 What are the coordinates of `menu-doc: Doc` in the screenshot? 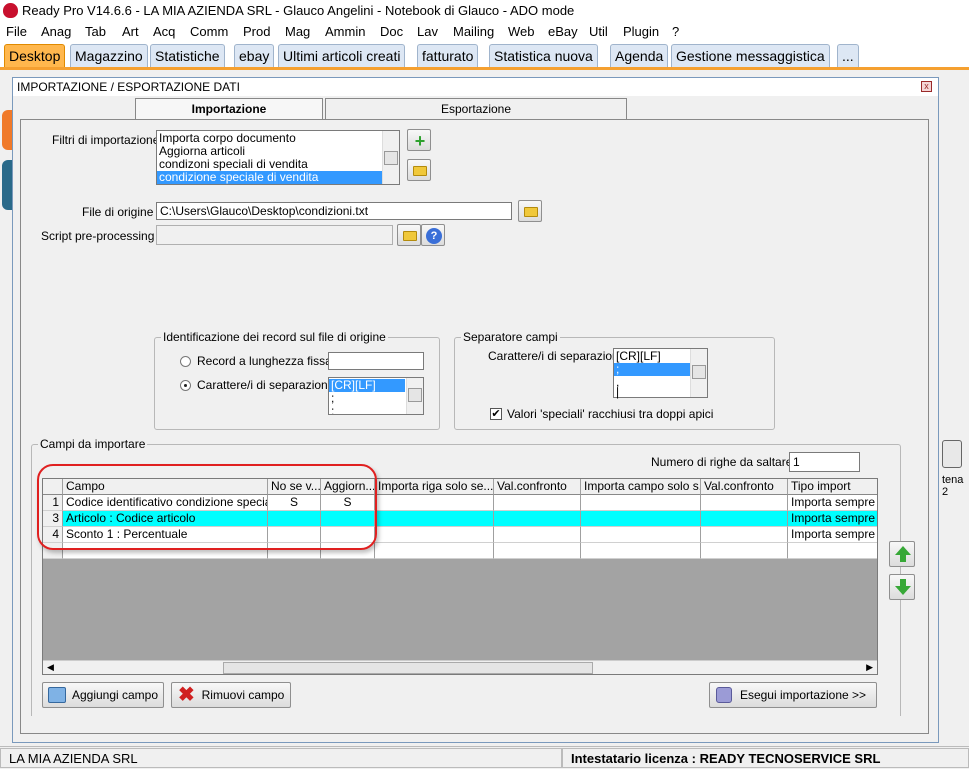 It's located at (391, 31).